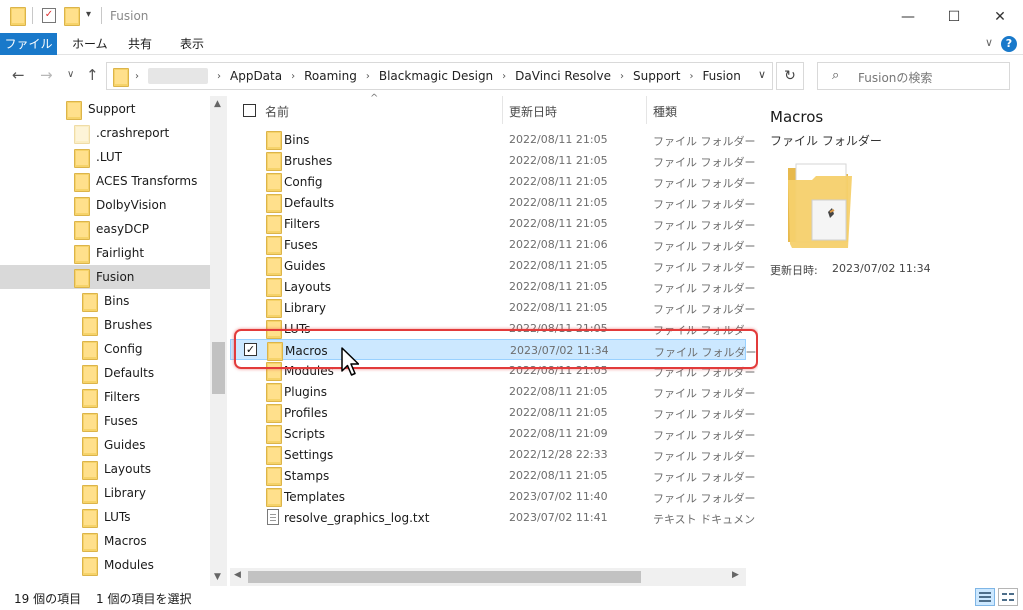 The image size is (1023, 610). What do you see at coordinates (533, 111) in the screenshot?
I see `column-date-modified: 更新日時` at bounding box center [533, 111].